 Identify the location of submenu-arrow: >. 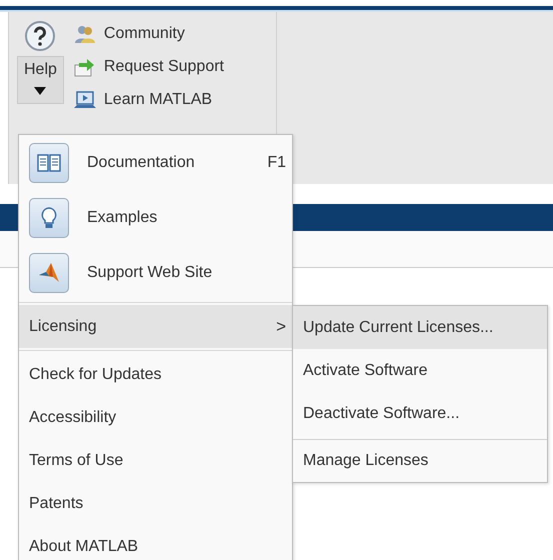
(281, 326).